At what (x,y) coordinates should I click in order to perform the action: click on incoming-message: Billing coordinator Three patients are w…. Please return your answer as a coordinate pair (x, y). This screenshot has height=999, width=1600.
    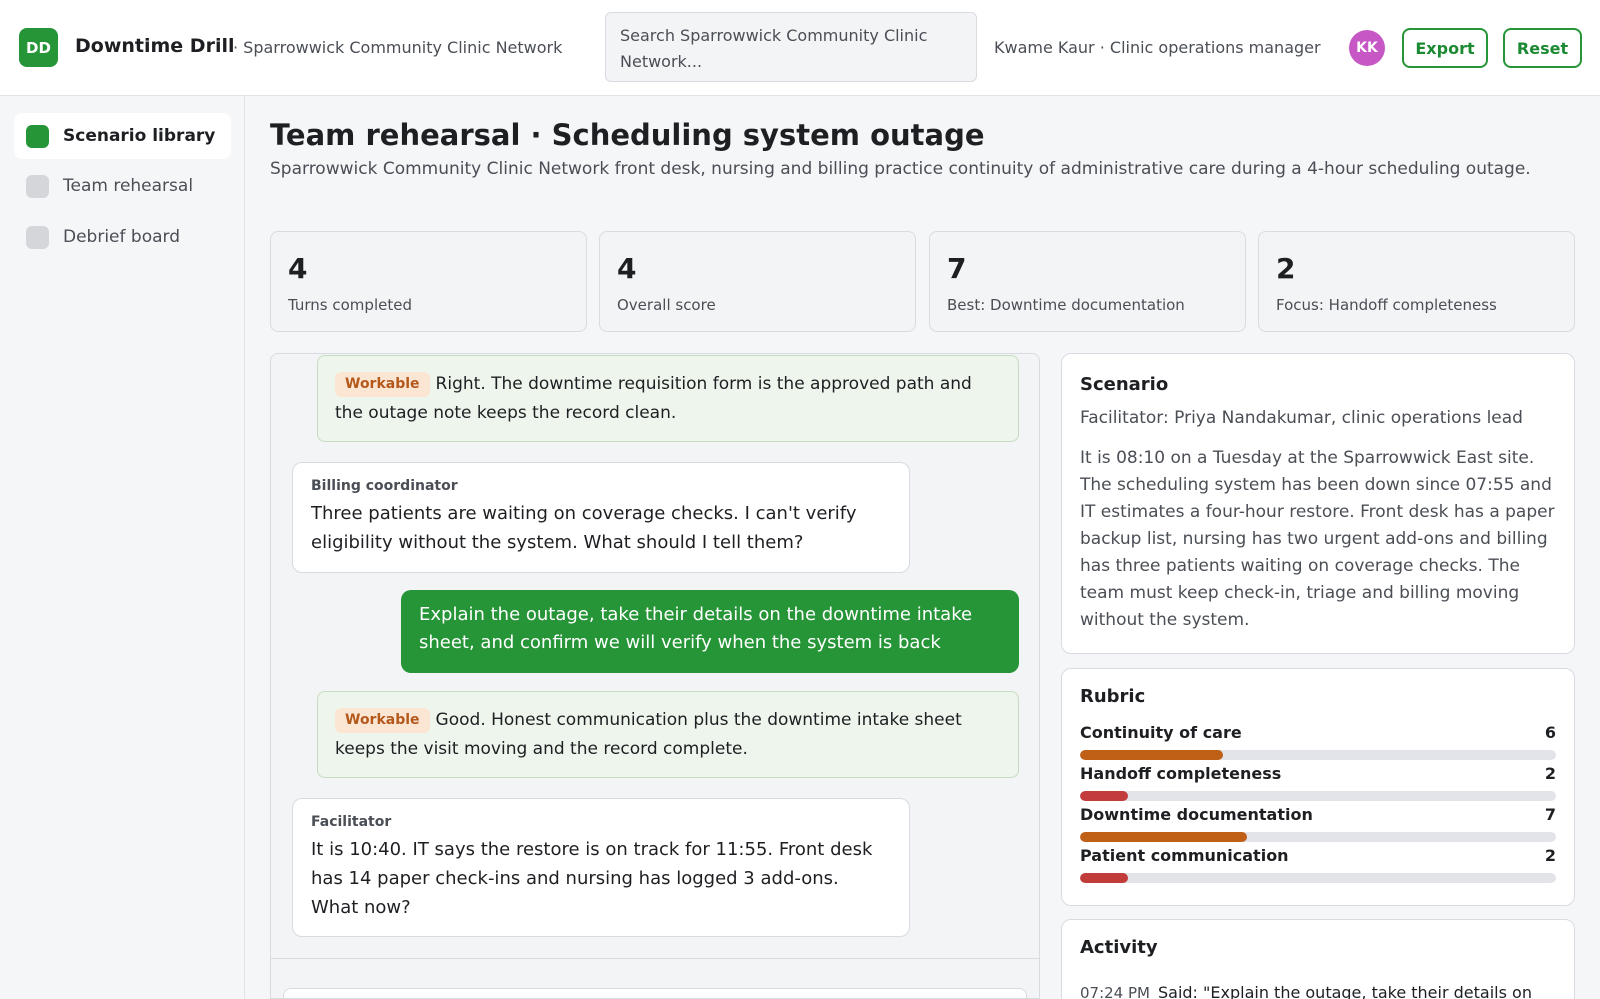
    Looking at the image, I should click on (601, 517).